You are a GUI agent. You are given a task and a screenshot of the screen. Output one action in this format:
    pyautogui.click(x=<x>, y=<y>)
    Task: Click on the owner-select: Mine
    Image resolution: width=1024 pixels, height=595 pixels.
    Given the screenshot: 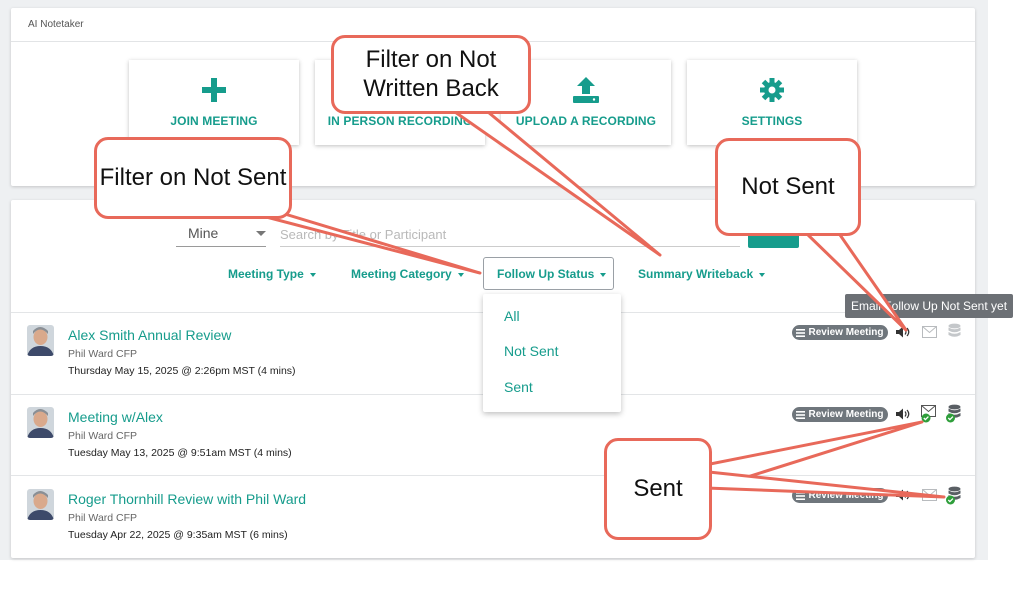 What is the action you would take?
    pyautogui.click(x=221, y=234)
    